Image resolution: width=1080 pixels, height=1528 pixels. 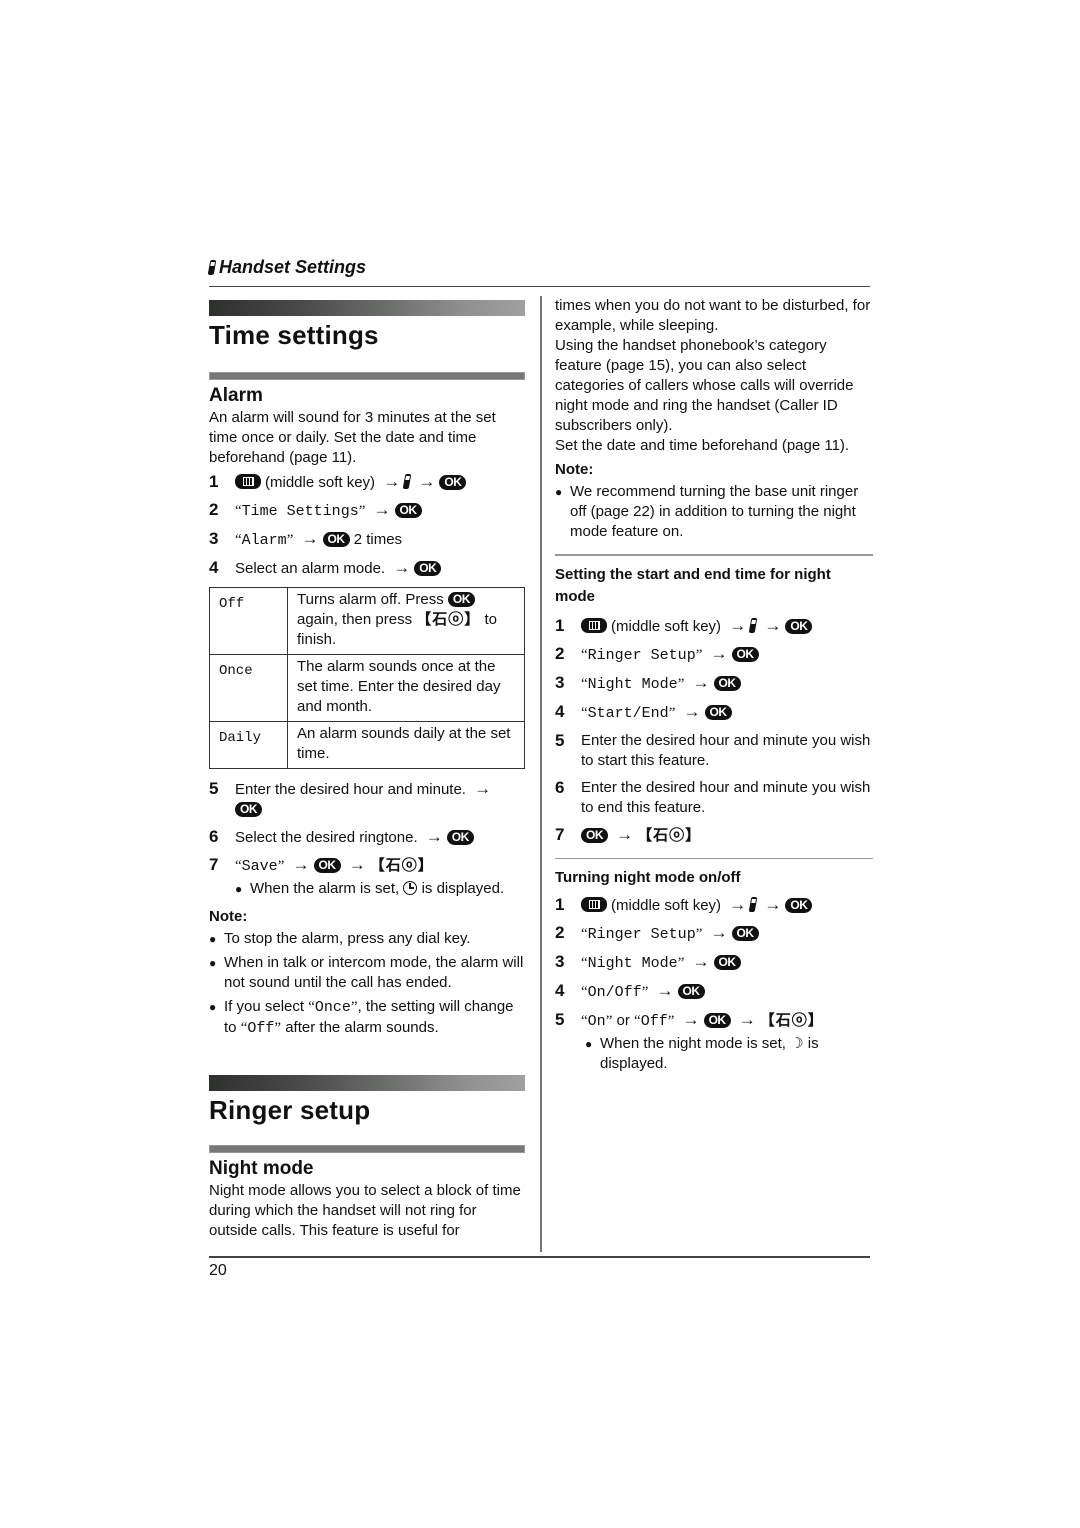 I want to click on mode-cell: Once, so click(x=248, y=688).